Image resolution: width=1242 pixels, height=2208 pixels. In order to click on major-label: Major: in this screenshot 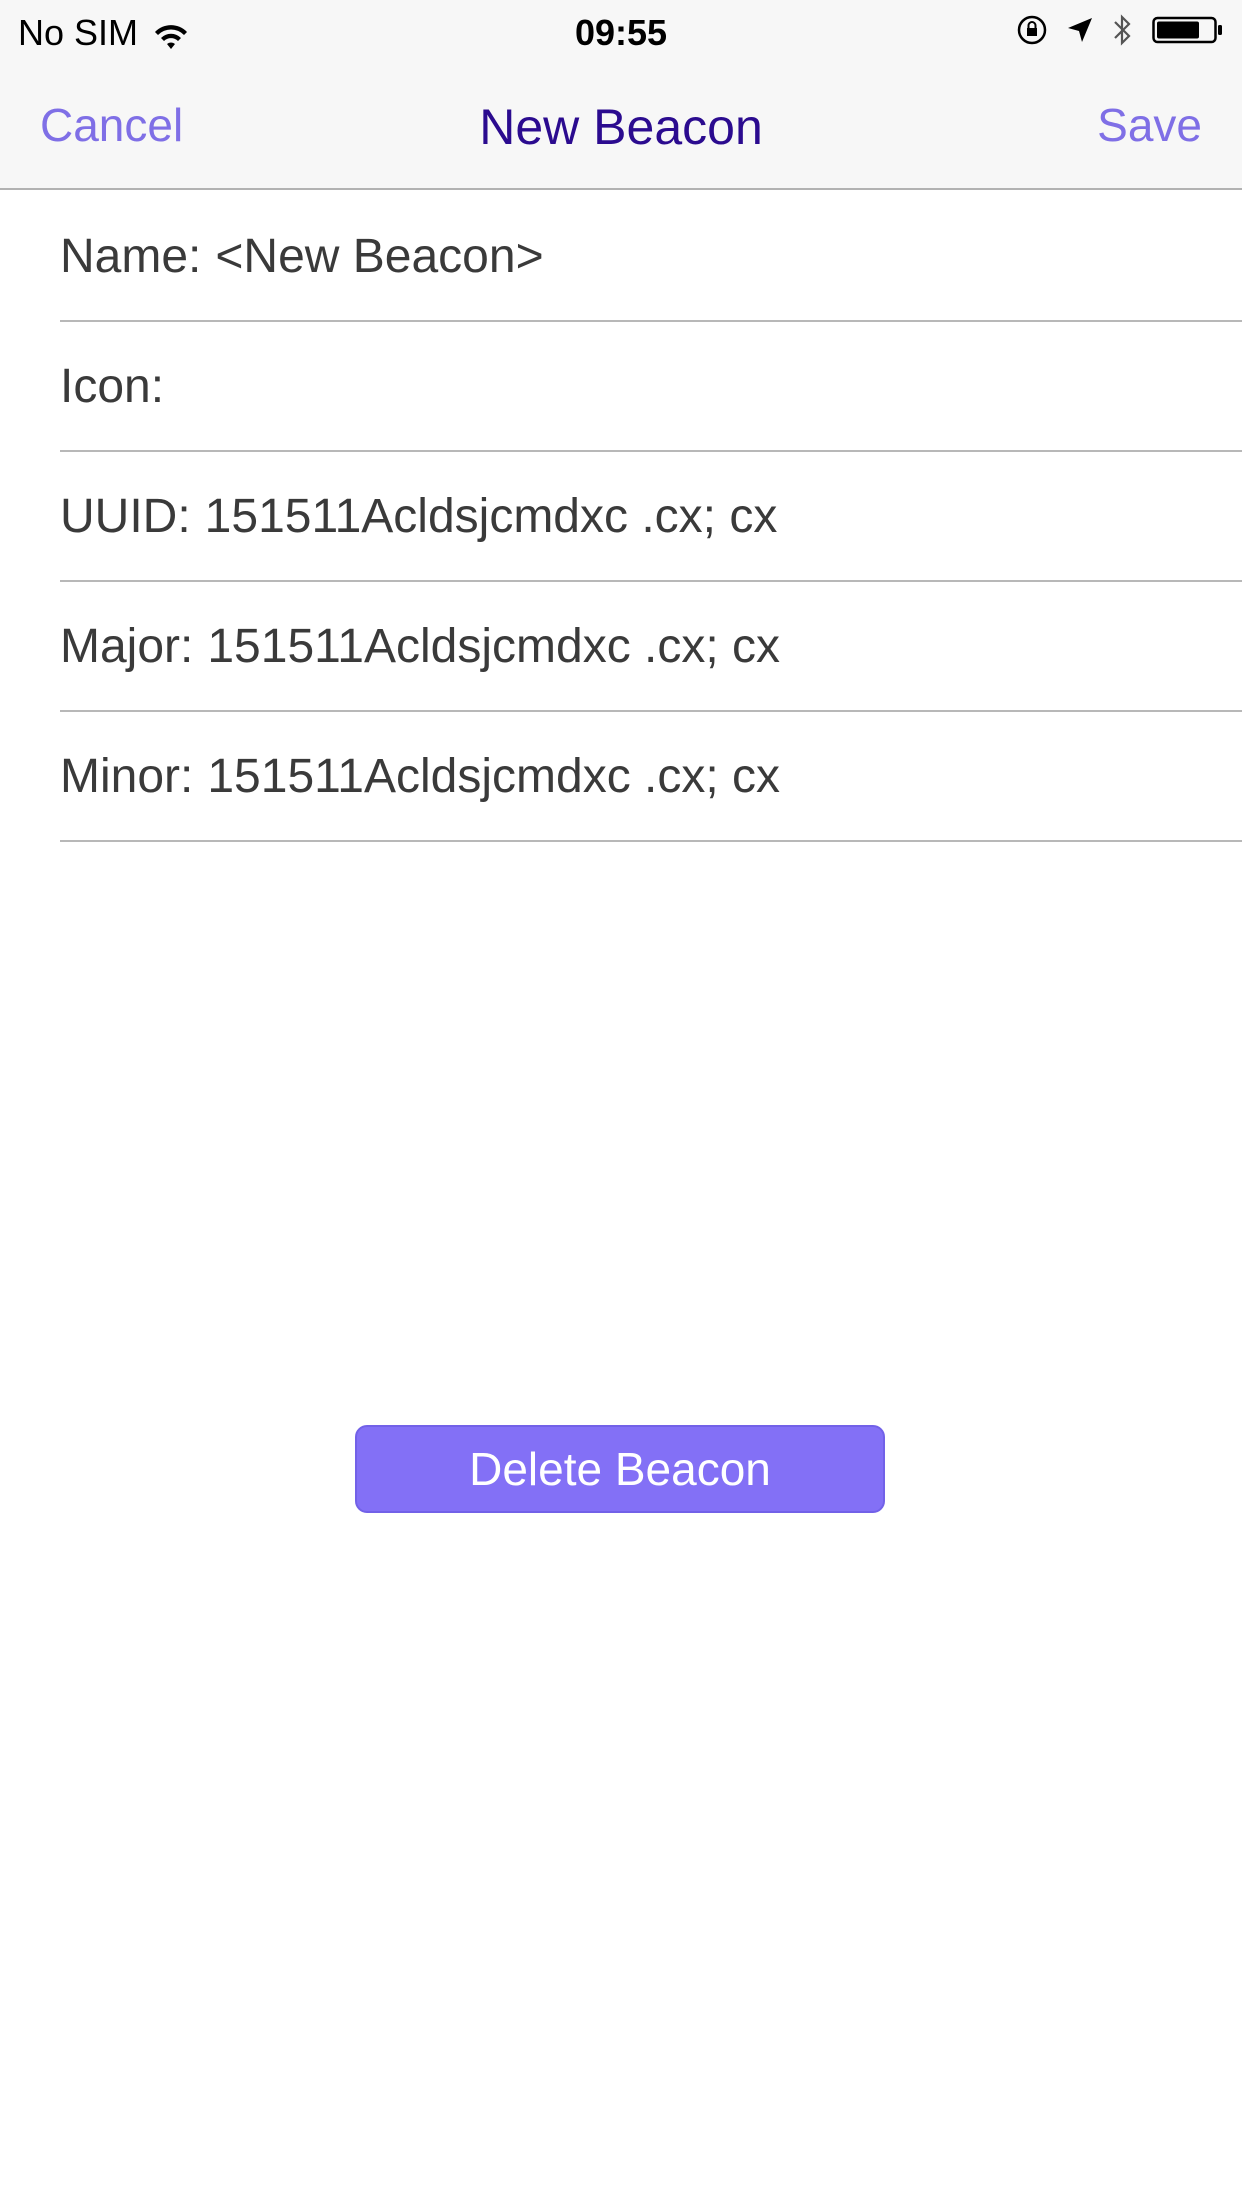, I will do `click(127, 646)`.